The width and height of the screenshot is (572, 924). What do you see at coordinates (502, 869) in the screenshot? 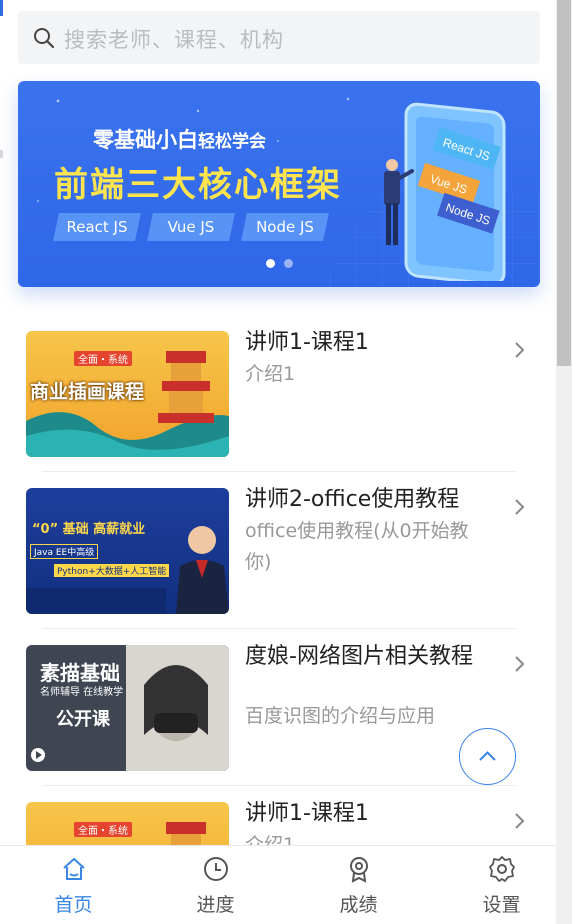
I see `gear-icon` at bounding box center [502, 869].